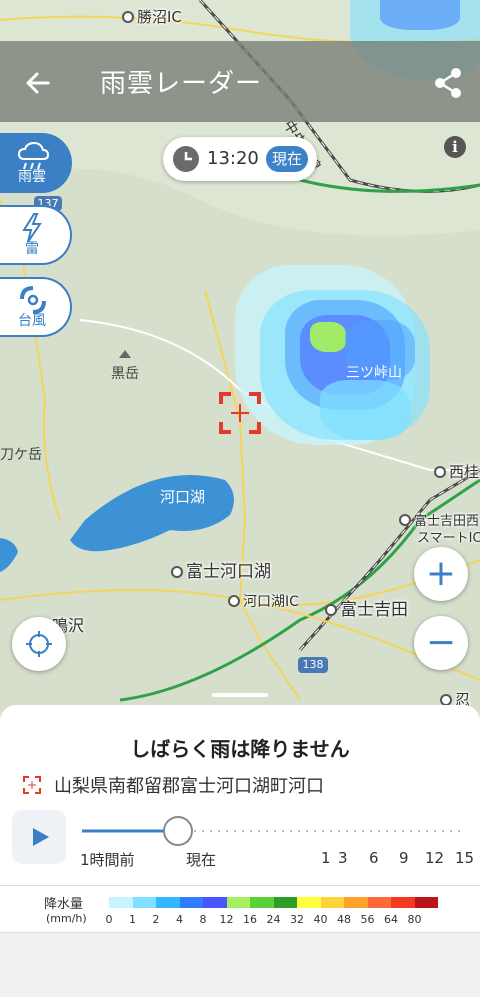 This screenshot has height=997, width=480. Describe the element at coordinates (125, 374) in the screenshot. I see `map-label-kurodake: 黒岳` at that location.